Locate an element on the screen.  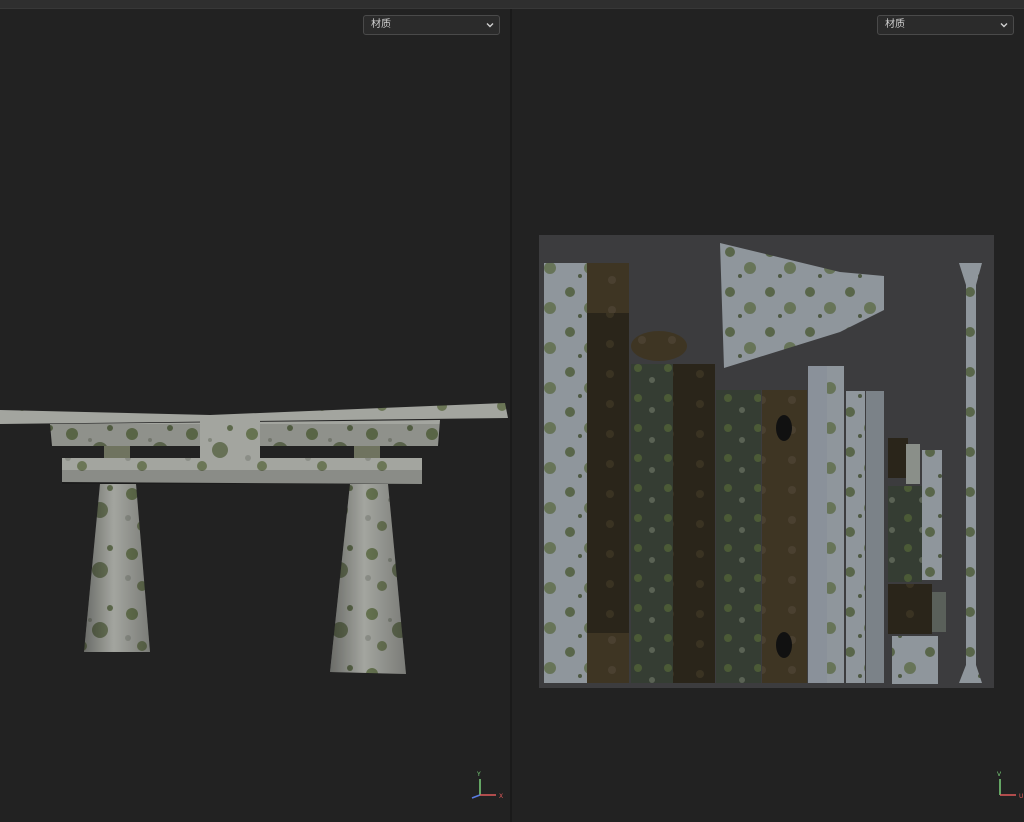
axis-gizmo-icon: V U is located at coordinates (1010, 785).